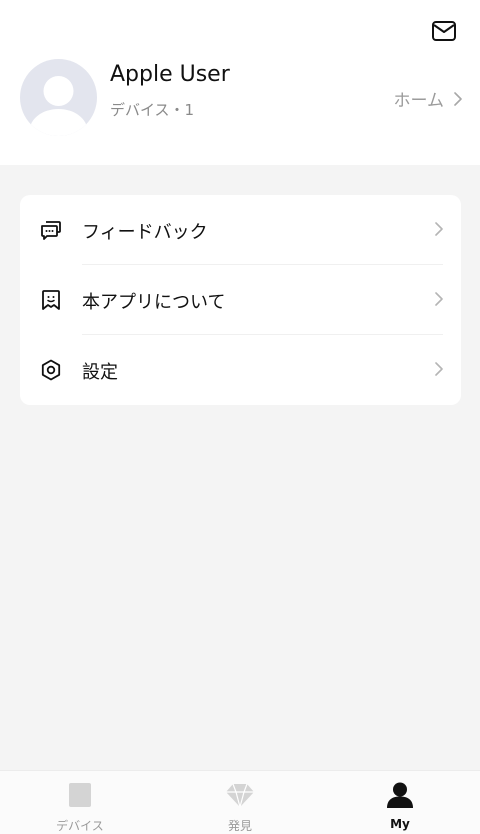 The width and height of the screenshot is (480, 834). I want to click on default-avatar-icon, so click(58, 106).